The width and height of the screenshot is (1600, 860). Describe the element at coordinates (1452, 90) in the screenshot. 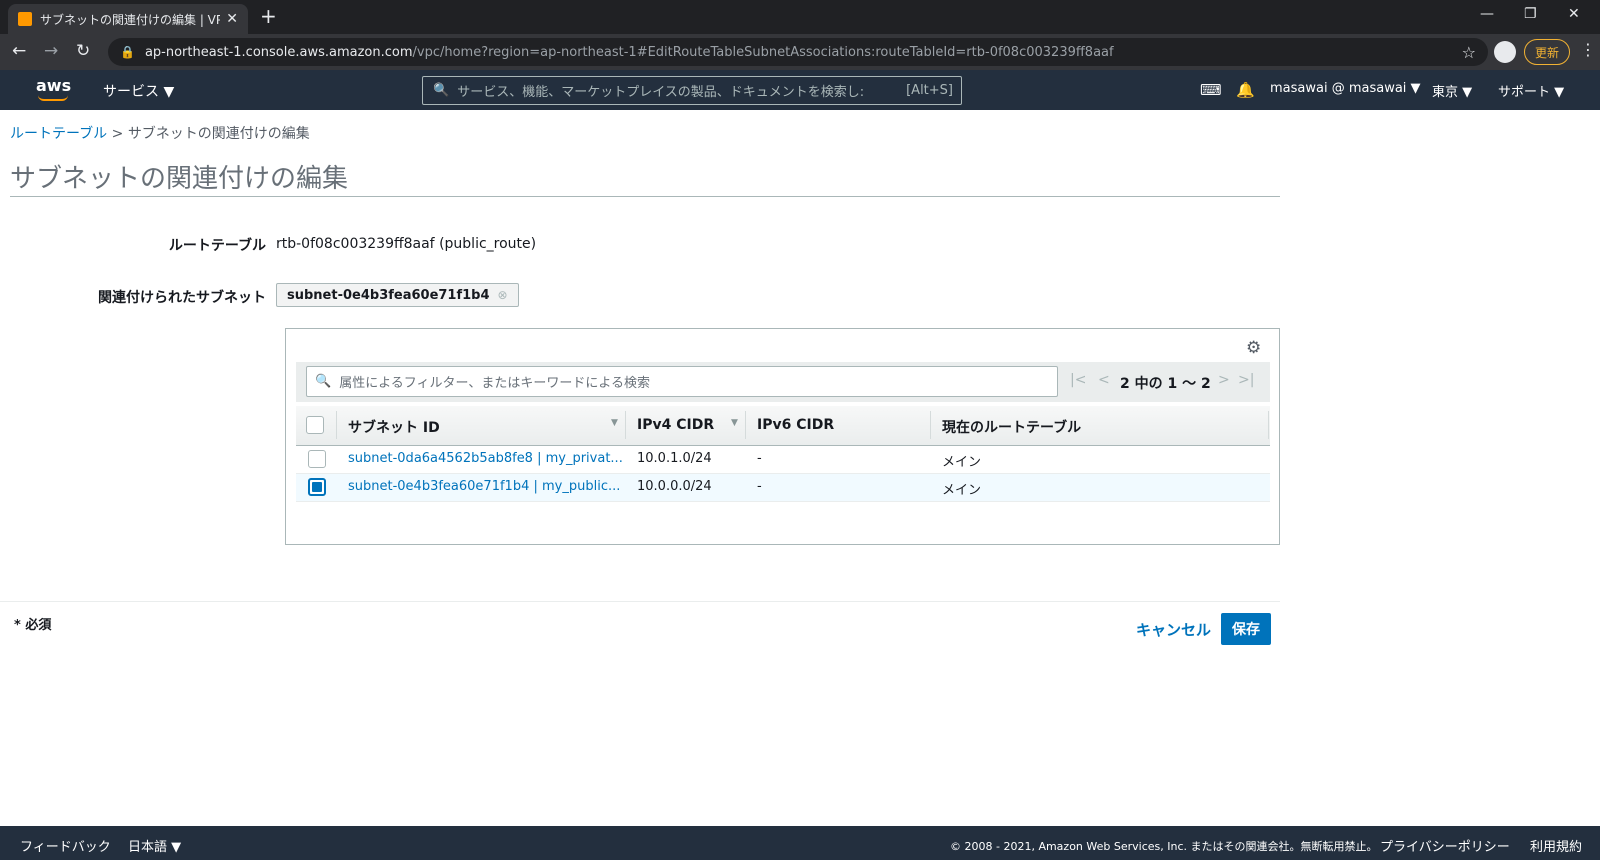

I see `region-menu: 東京 ▼` at that location.